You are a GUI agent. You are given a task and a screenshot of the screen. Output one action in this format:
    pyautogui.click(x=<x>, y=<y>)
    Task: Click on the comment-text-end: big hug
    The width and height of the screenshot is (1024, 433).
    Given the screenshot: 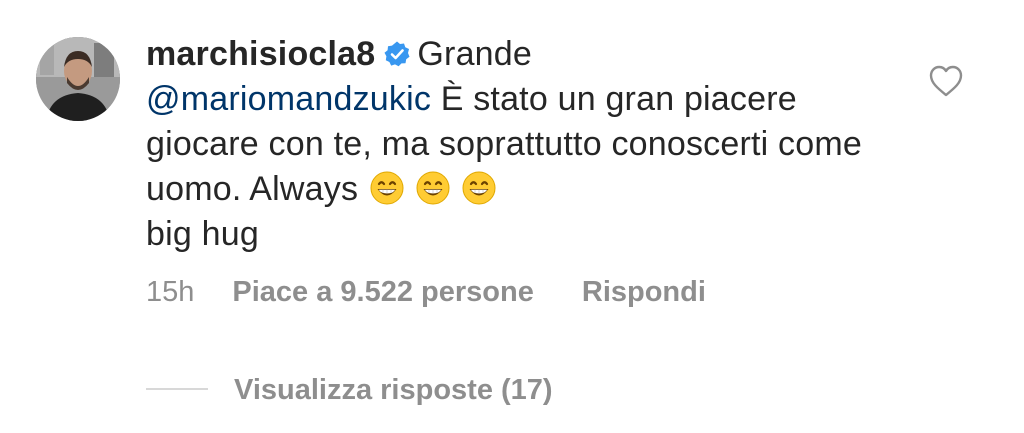 What is the action you would take?
    pyautogui.click(x=202, y=234)
    